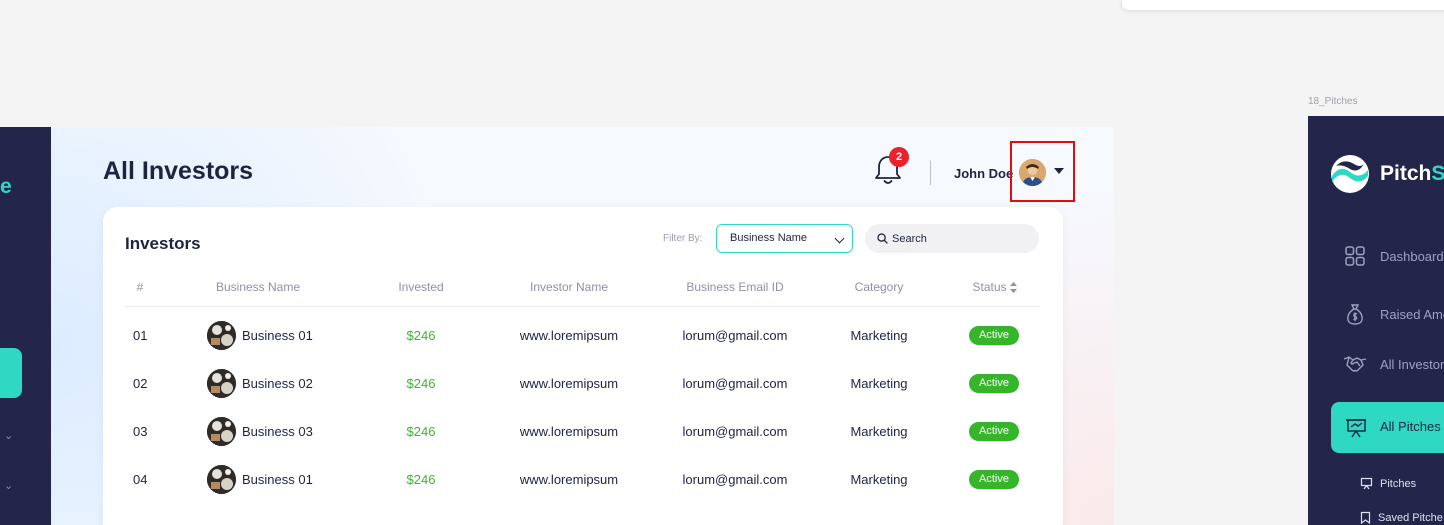 This screenshot has height=525, width=1444. Describe the element at coordinates (569, 287) in the screenshot. I see `column-header-investor-name: Investor Name` at that location.